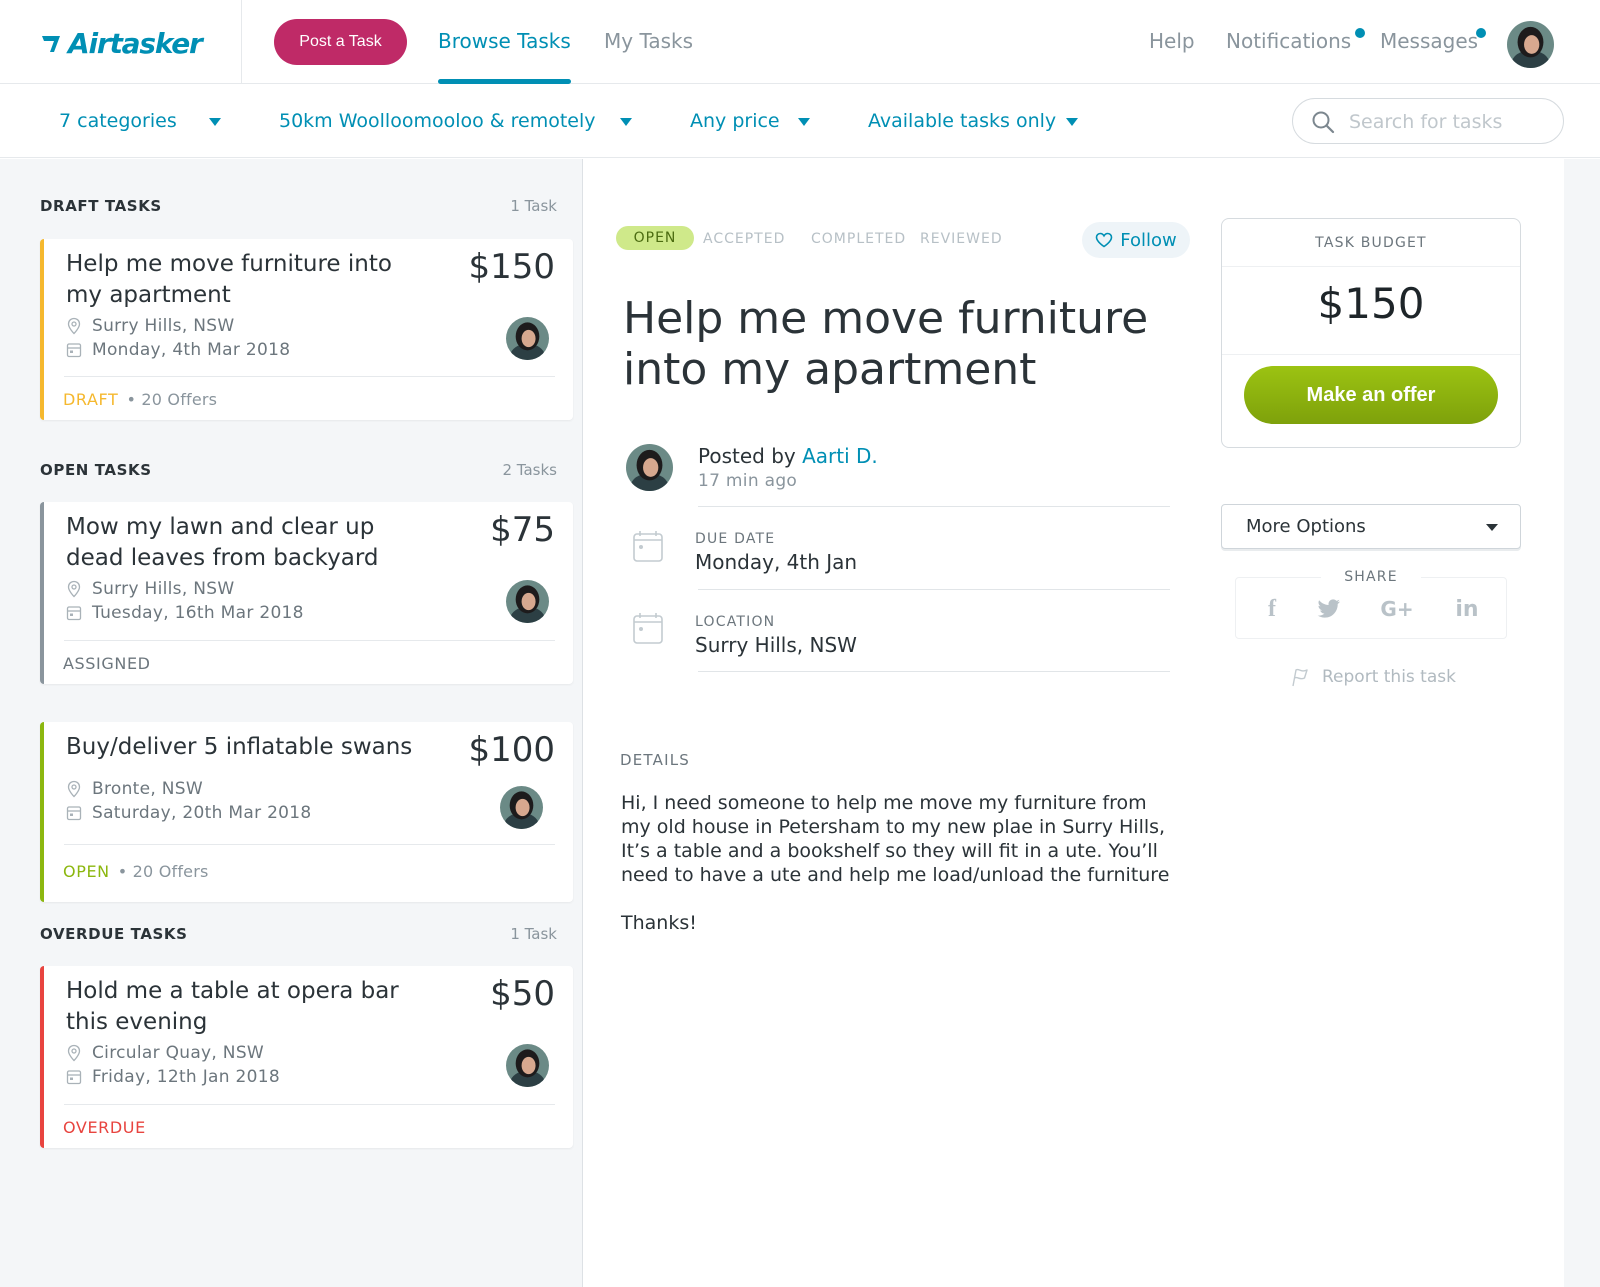  Describe the element at coordinates (1300, 677) in the screenshot. I see `flag-icon` at that location.